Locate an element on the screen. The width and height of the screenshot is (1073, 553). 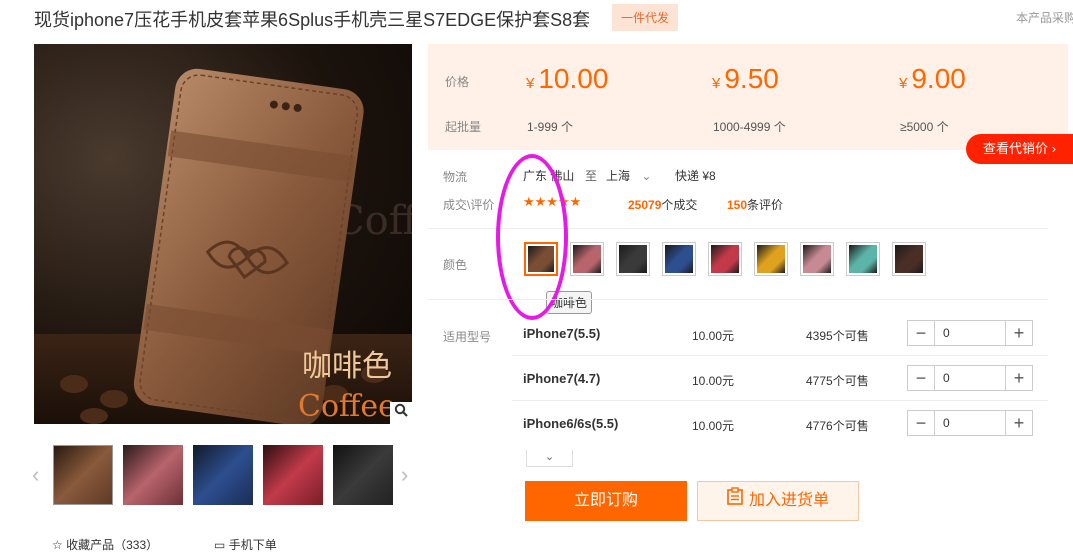
expand-models-button: ⌄ is located at coordinates (549, 458).